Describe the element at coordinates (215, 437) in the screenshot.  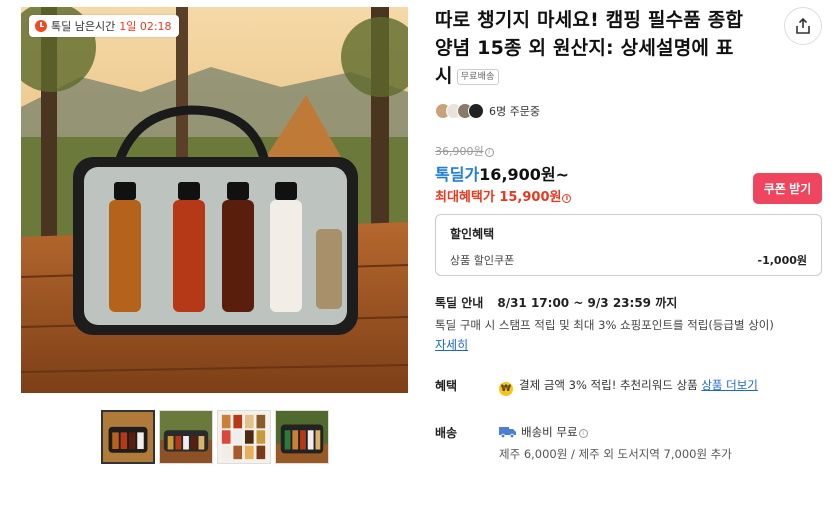
I see `thumbnail-list` at that location.